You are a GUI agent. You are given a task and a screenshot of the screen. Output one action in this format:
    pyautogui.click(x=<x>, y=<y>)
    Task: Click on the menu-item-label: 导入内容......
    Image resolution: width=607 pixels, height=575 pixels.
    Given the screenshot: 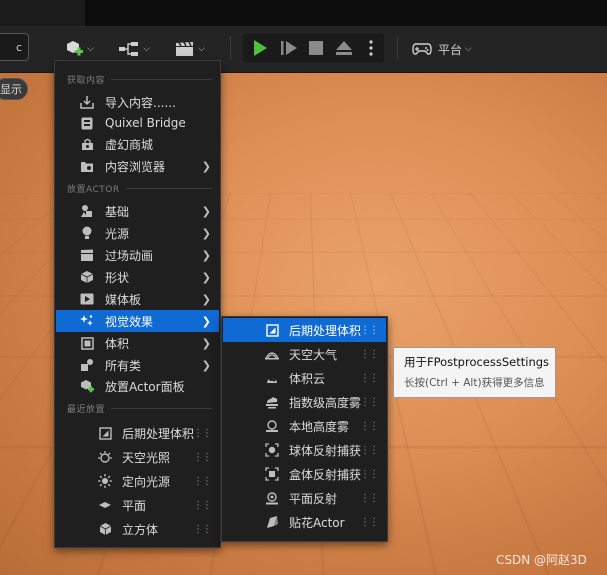 What is the action you would take?
    pyautogui.click(x=140, y=102)
    